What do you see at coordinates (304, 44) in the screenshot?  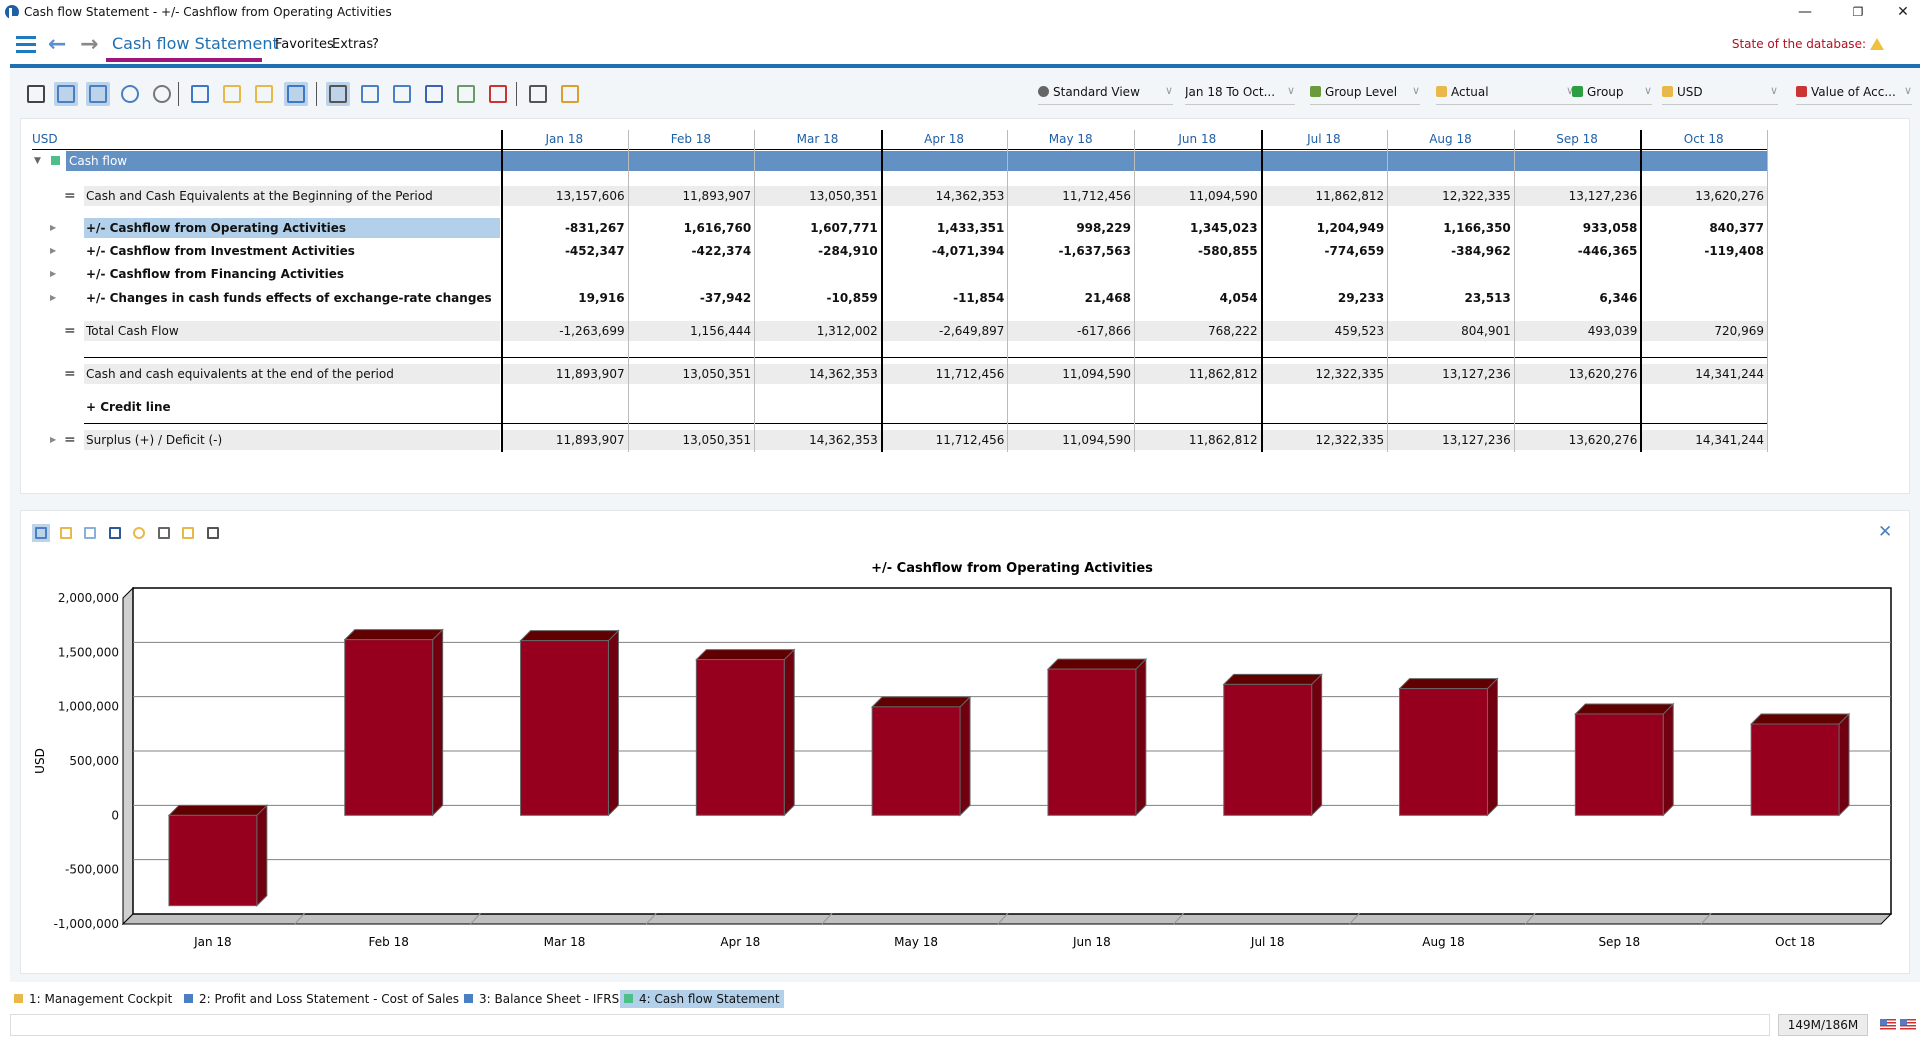 I see `menu-favorites: Favorites` at bounding box center [304, 44].